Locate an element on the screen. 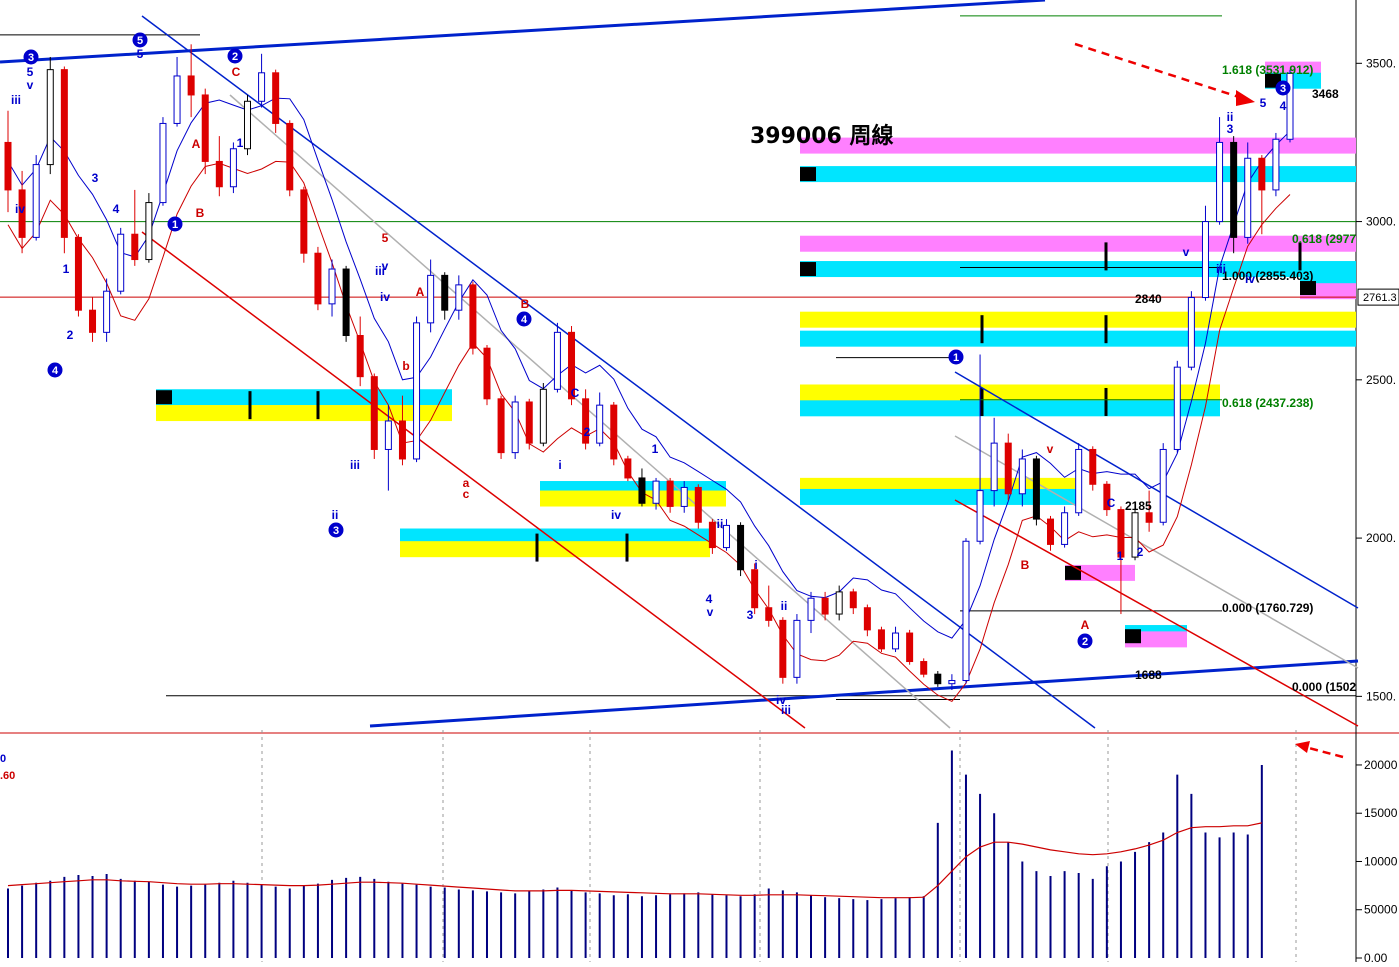  wave-label: i is located at coordinates (559, 465).